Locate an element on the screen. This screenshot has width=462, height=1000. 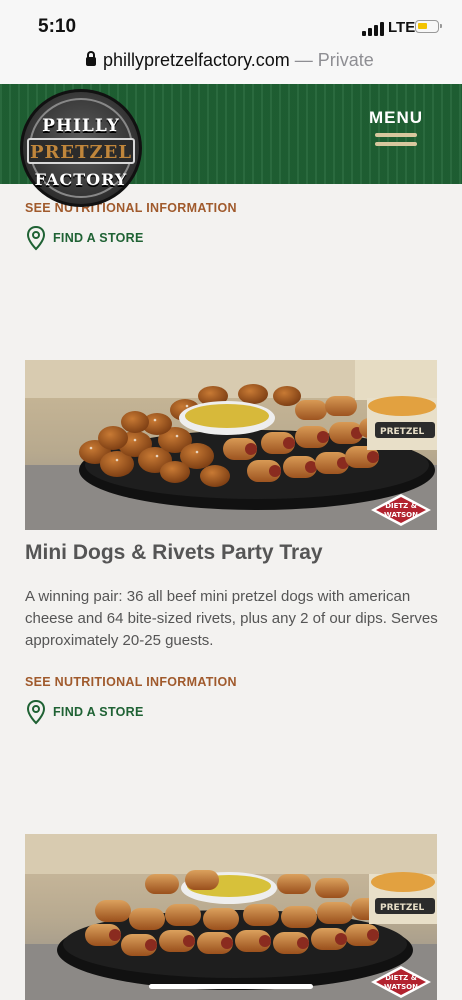
status-bar: 5:10 LTE is located at coordinates (231, 22).